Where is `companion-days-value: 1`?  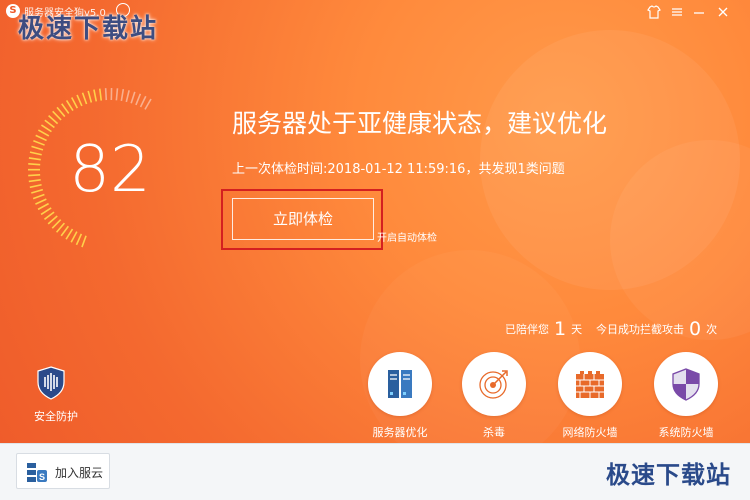
companion-days-value: 1 is located at coordinates (560, 329).